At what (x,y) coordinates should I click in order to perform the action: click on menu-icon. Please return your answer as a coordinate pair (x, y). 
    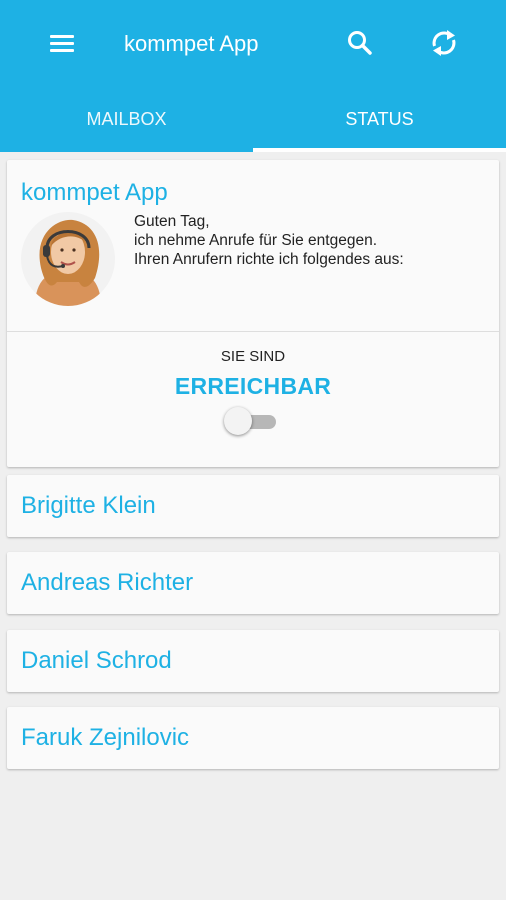
    Looking at the image, I should click on (62, 43).